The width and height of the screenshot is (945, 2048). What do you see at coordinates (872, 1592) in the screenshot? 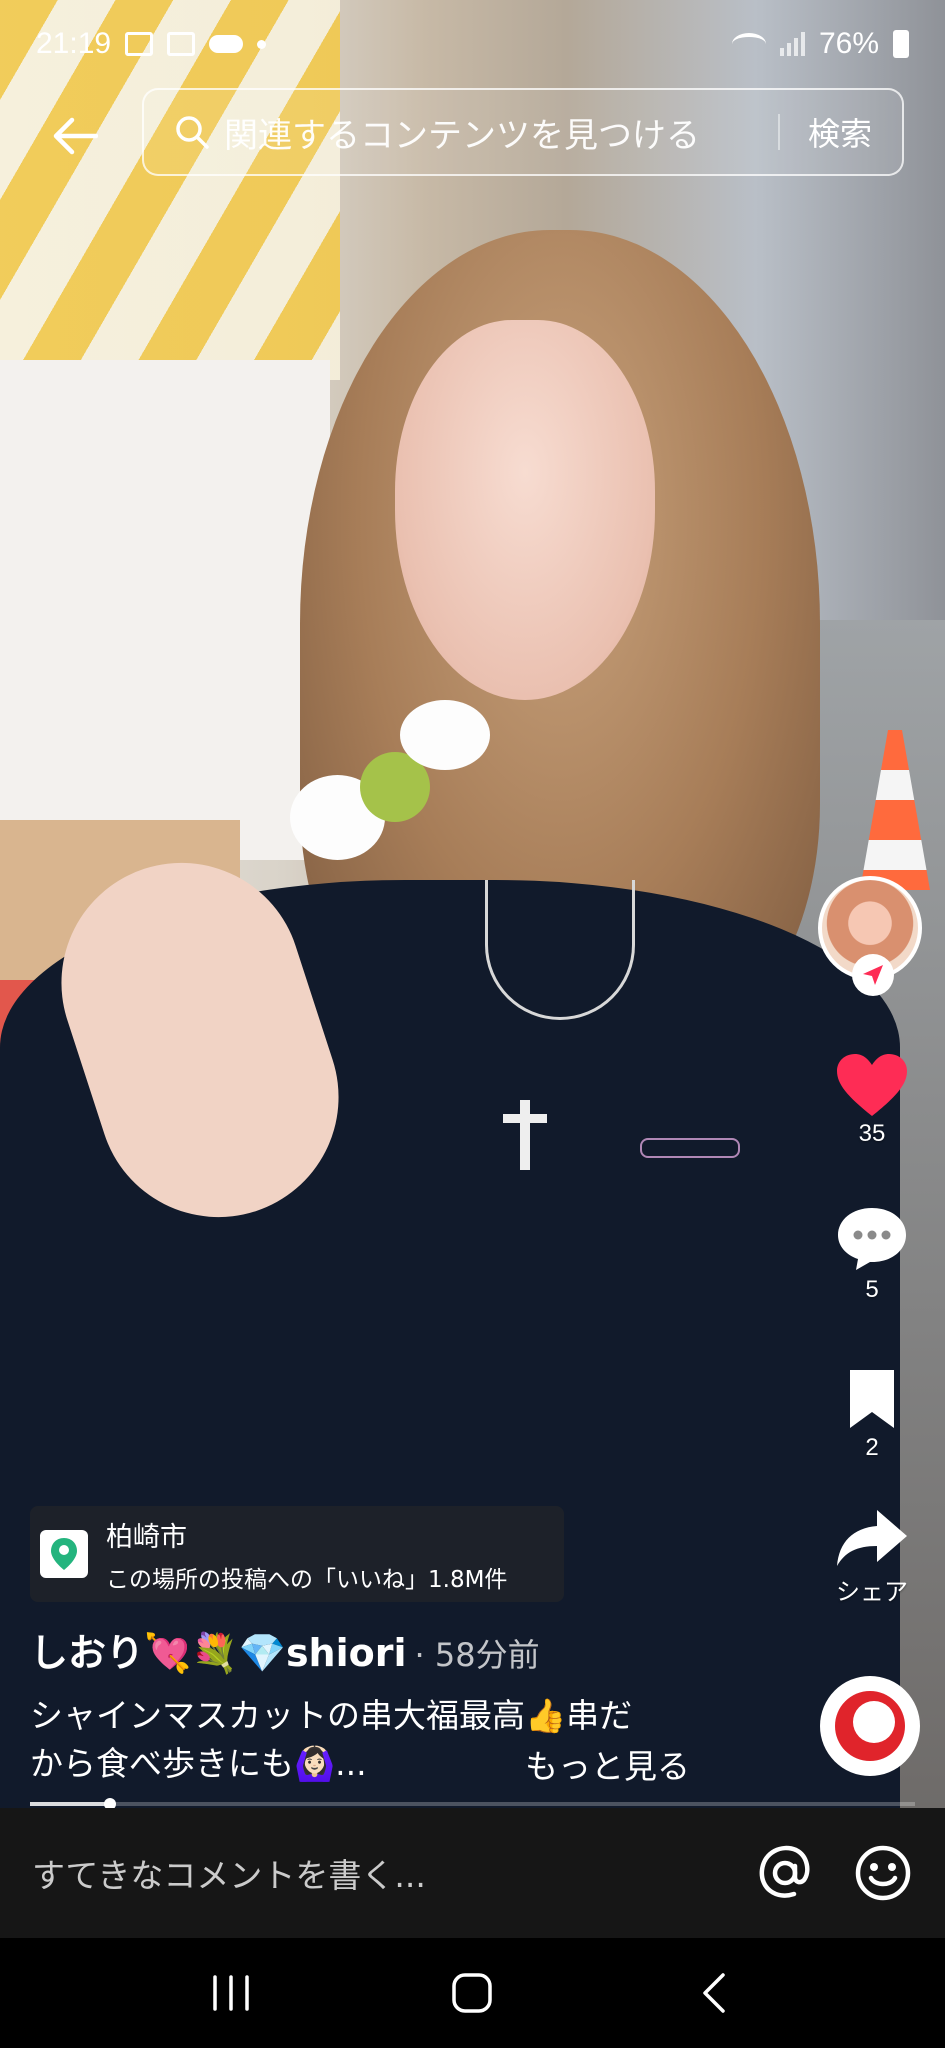
I see `share-label: シェア` at bounding box center [872, 1592].